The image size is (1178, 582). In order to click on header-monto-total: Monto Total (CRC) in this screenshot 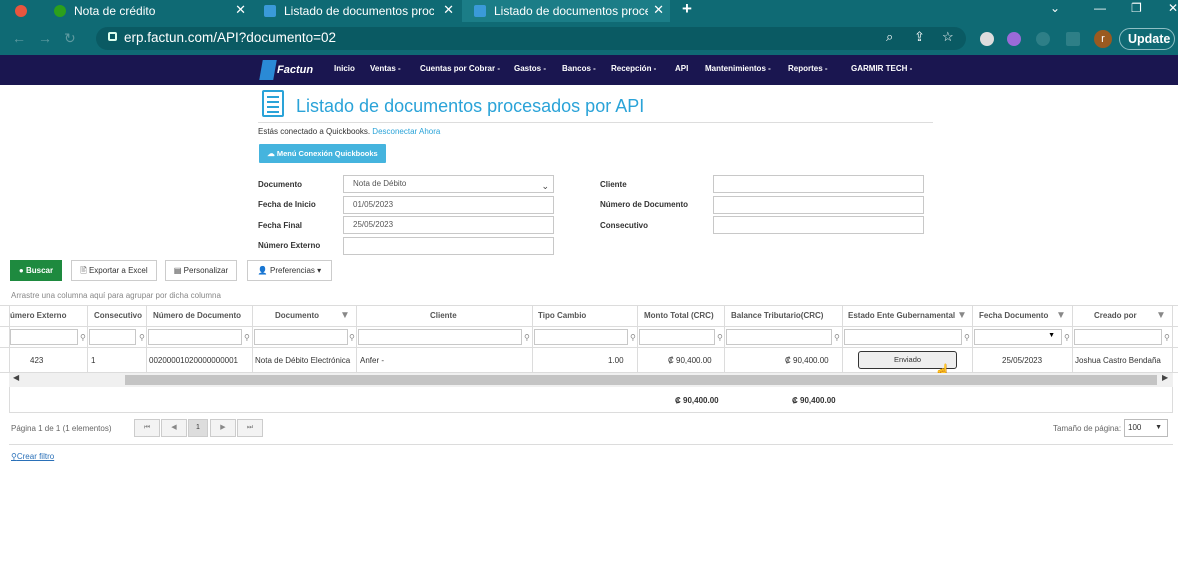, I will do `click(679, 315)`.